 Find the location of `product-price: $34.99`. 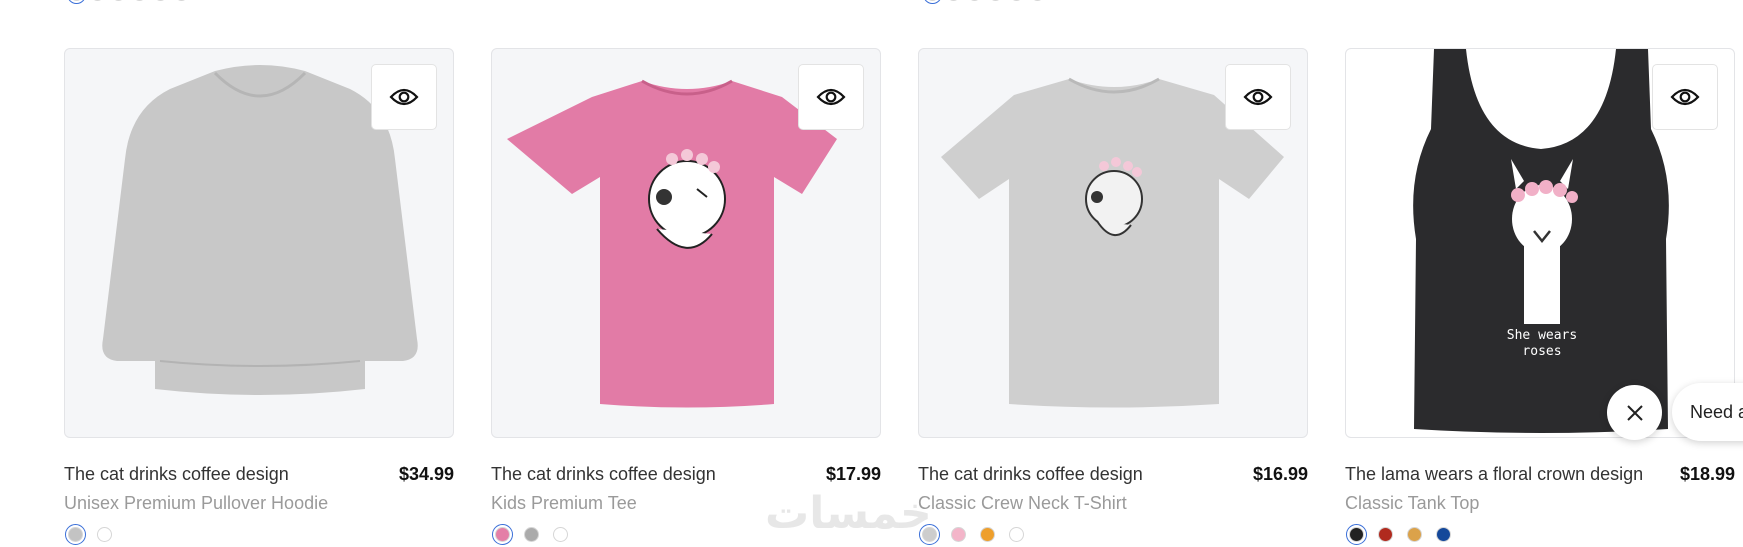

product-price: $34.99 is located at coordinates (426, 474).